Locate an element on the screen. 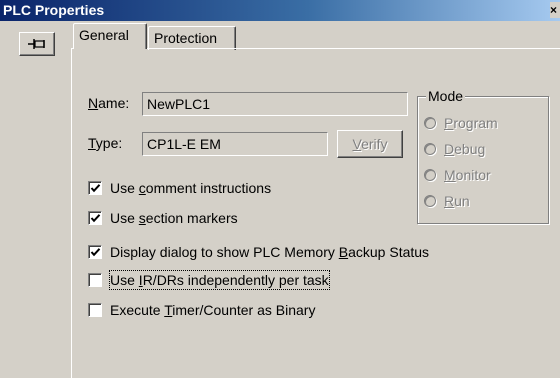  type-label: Type: is located at coordinates (105, 143).